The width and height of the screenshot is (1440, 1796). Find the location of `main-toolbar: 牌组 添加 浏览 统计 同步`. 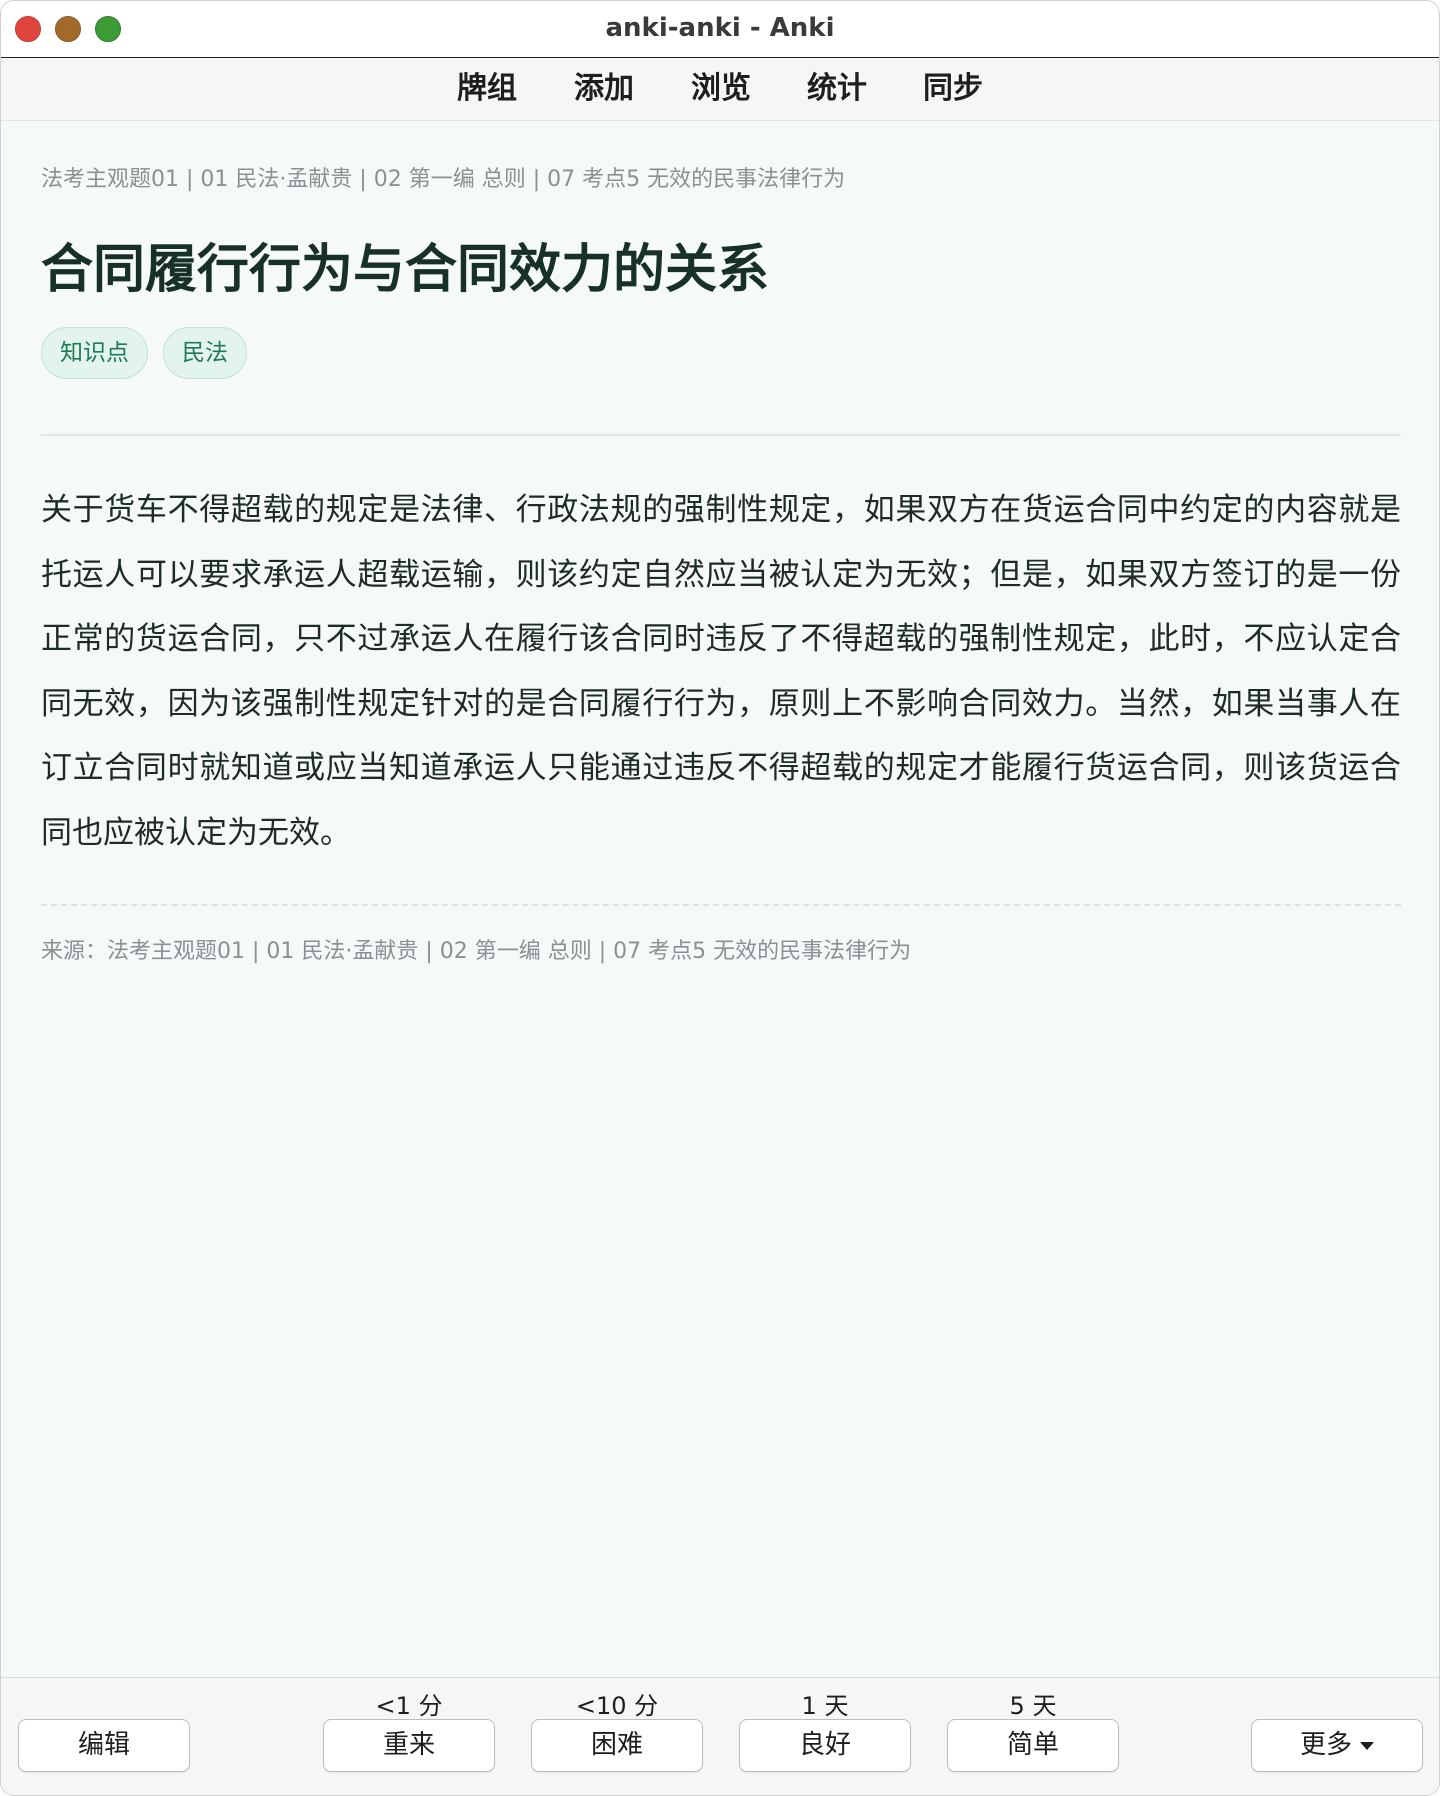

main-toolbar: 牌组 添加 浏览 统计 同步 is located at coordinates (720, 89).